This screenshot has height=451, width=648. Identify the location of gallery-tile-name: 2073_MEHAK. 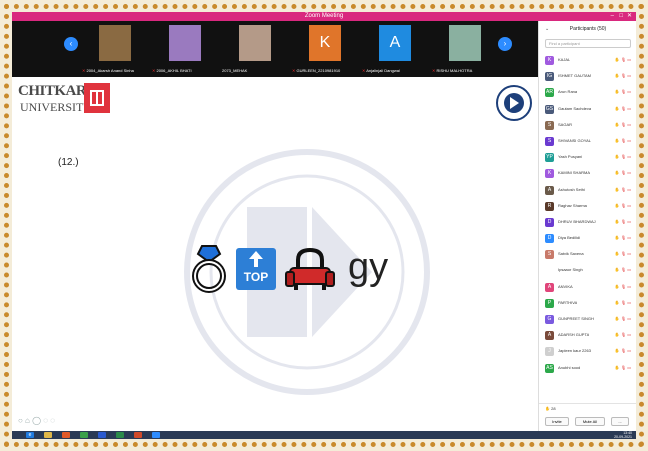
(255, 70).